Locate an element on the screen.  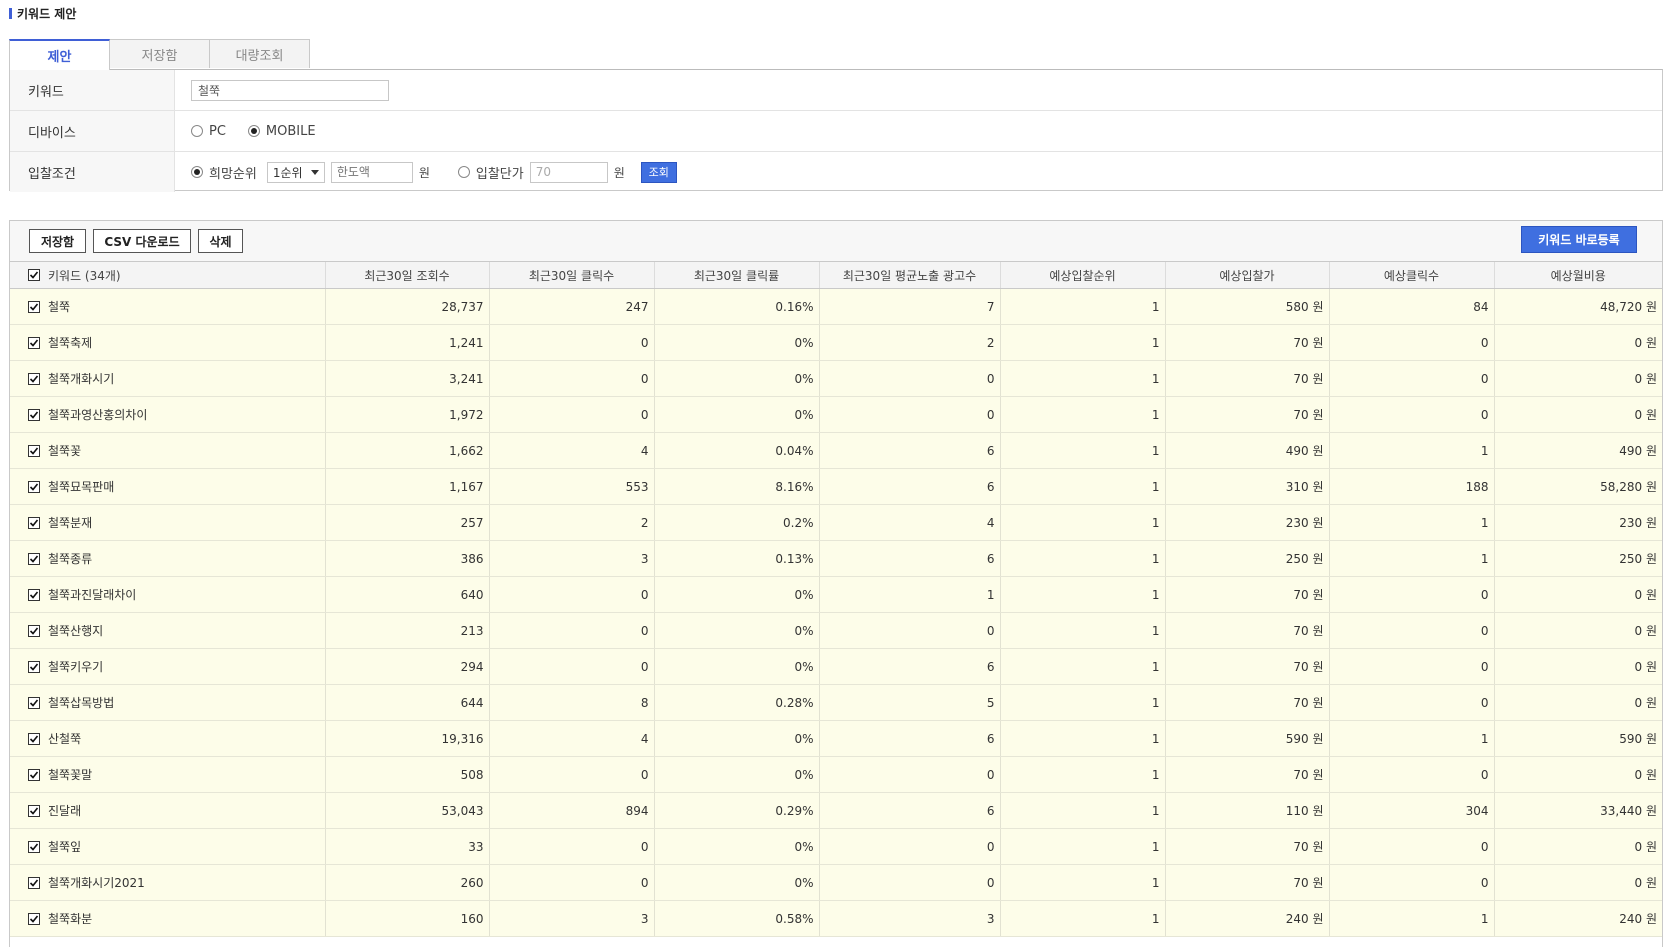
cell-searches: 640 is located at coordinates (407, 594).